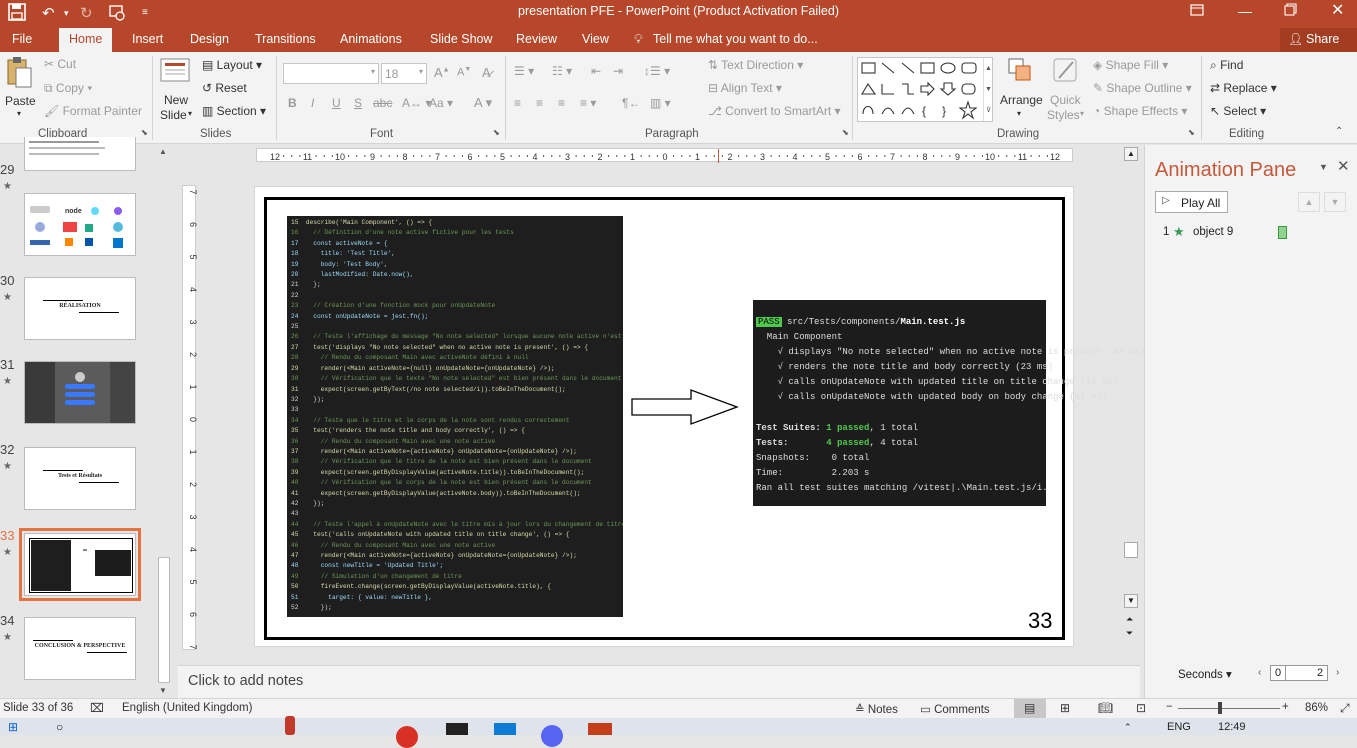  What do you see at coordinates (245, 681) in the screenshot?
I see `notes-placeholder: Click to add notes` at bounding box center [245, 681].